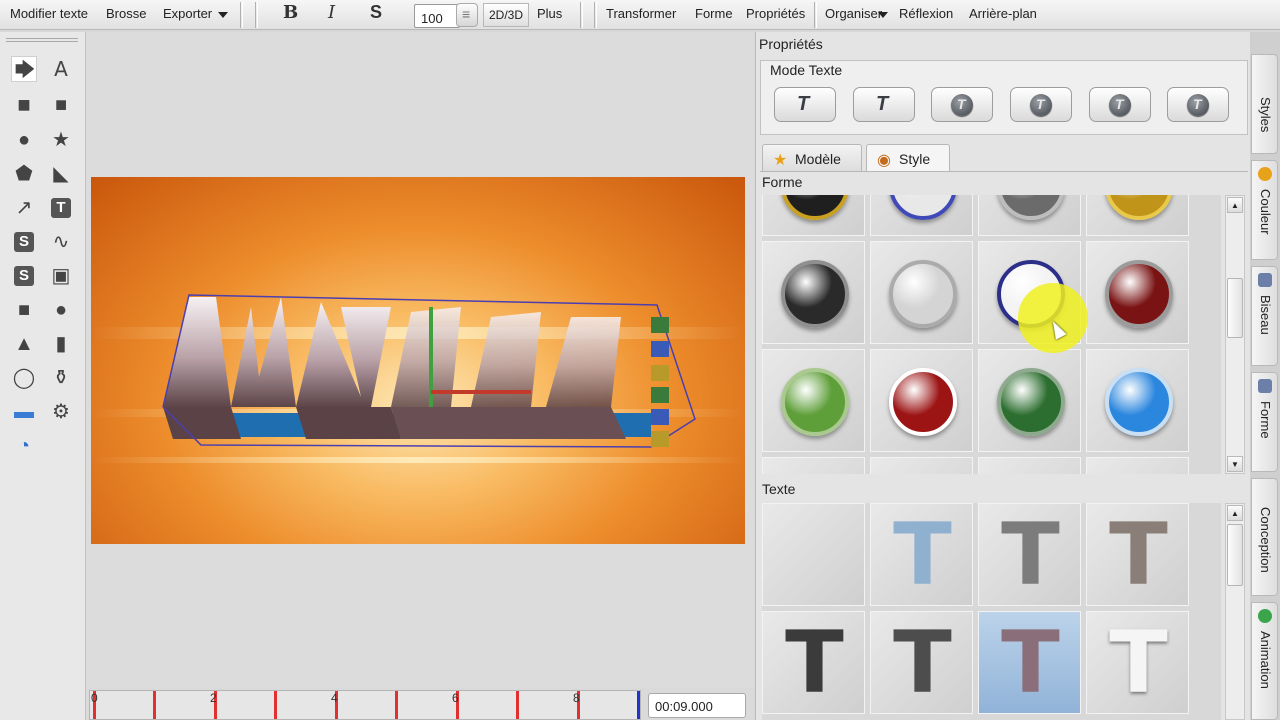 The width and height of the screenshot is (1280, 720). I want to click on transform-button: Transformer, so click(641, 13).